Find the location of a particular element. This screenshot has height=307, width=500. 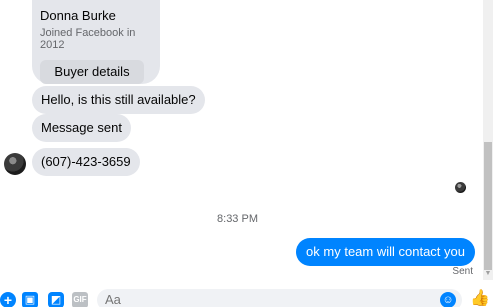

buyer-name: Donna Burke is located at coordinates (78, 15).